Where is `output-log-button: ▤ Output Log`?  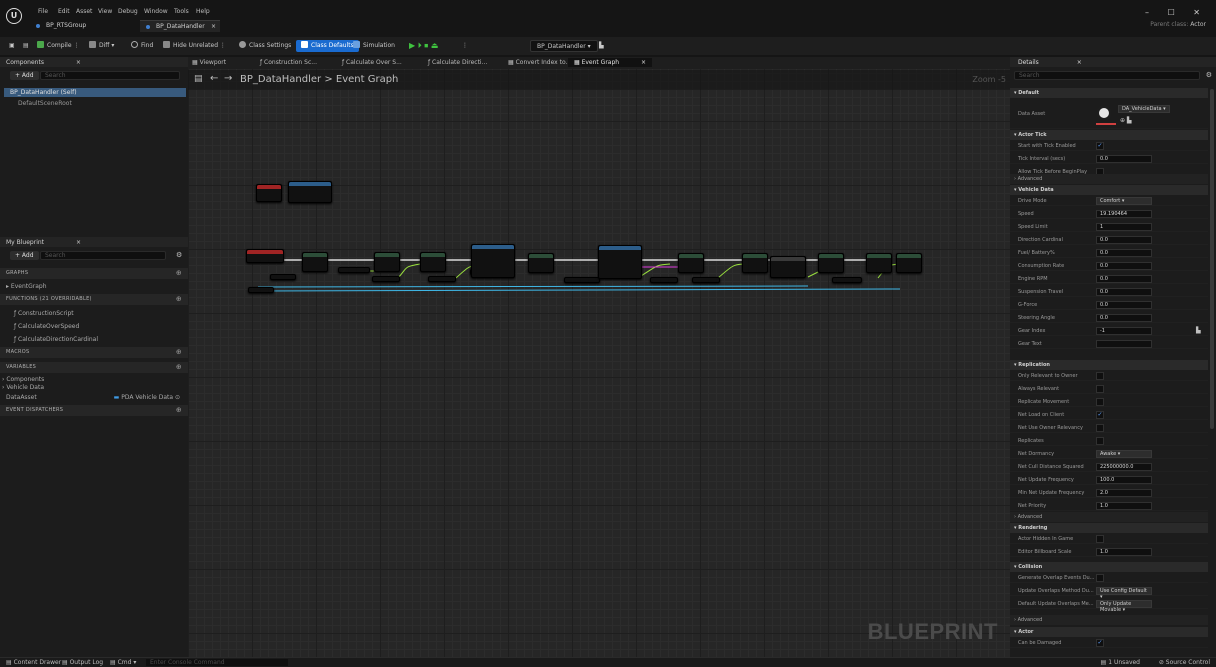
output-log-button: ▤ Output Log is located at coordinates (82, 662).